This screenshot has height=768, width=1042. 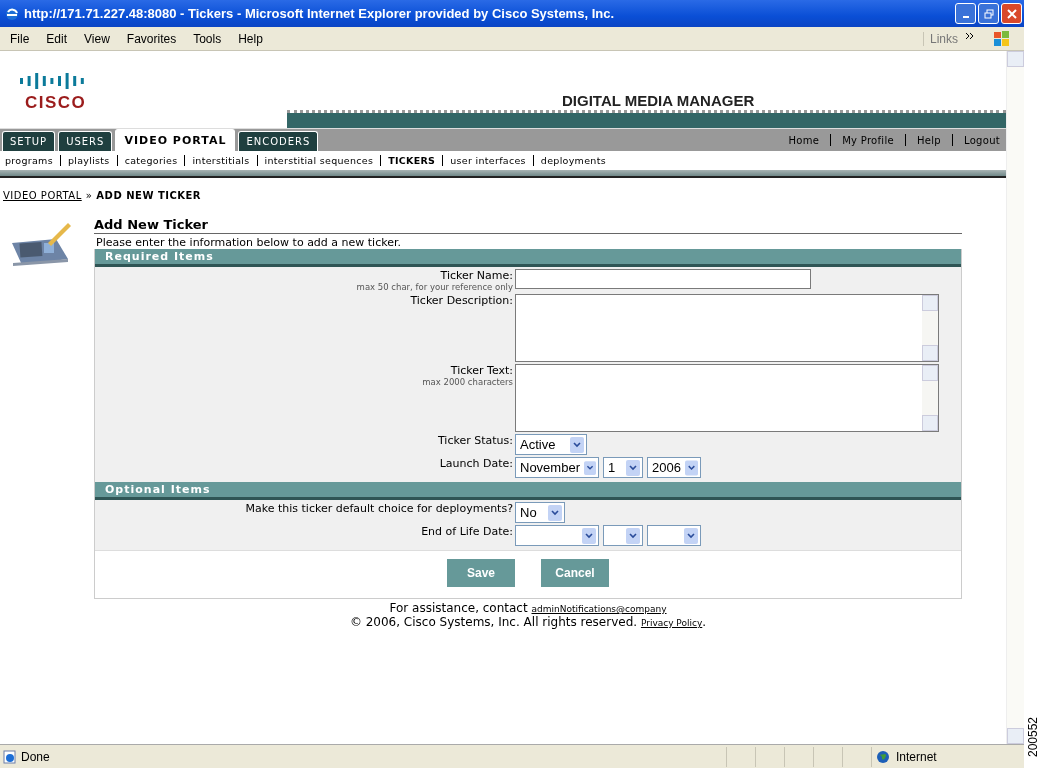 I want to click on assistance-text: For assistance, contact, so click(x=458, y=608).